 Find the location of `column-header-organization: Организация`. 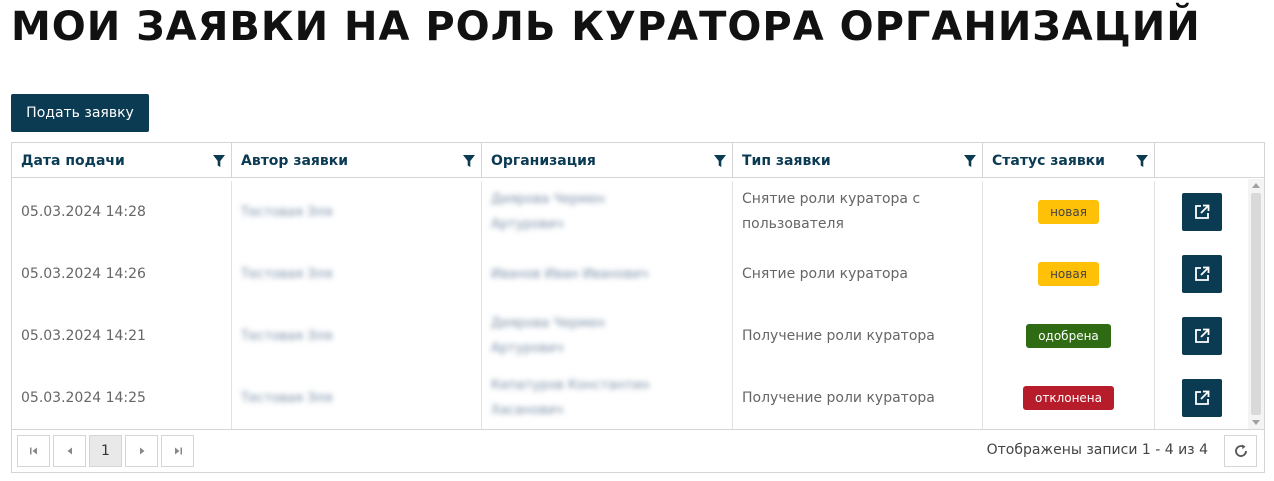

column-header-organization: Организация is located at coordinates (607, 160).